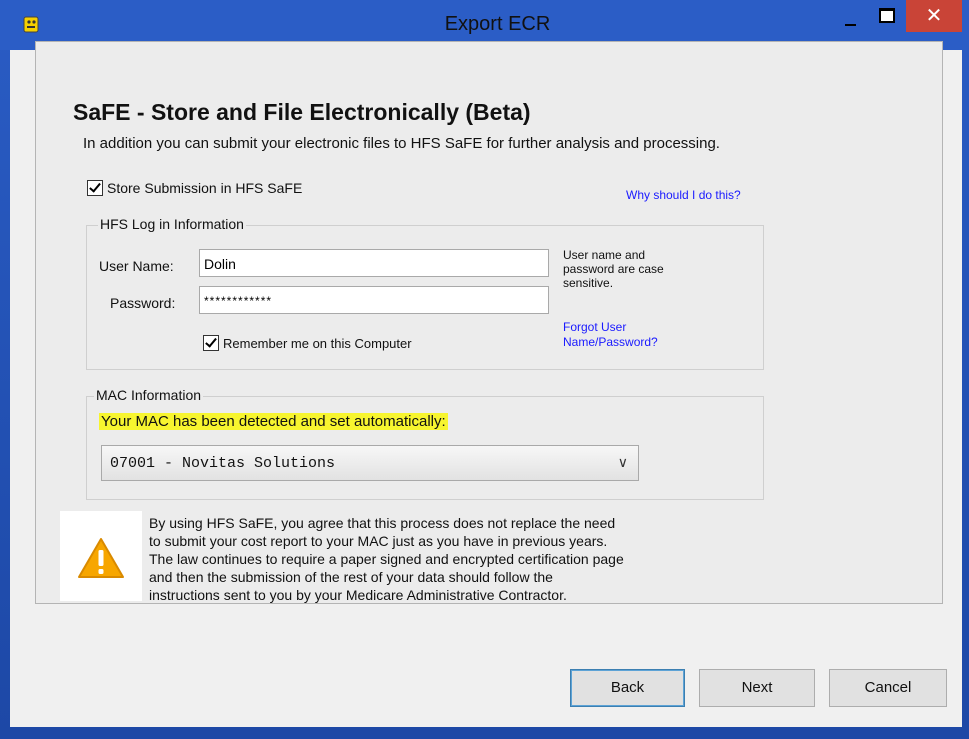  I want to click on window-title: Export ECR, so click(497, 24).